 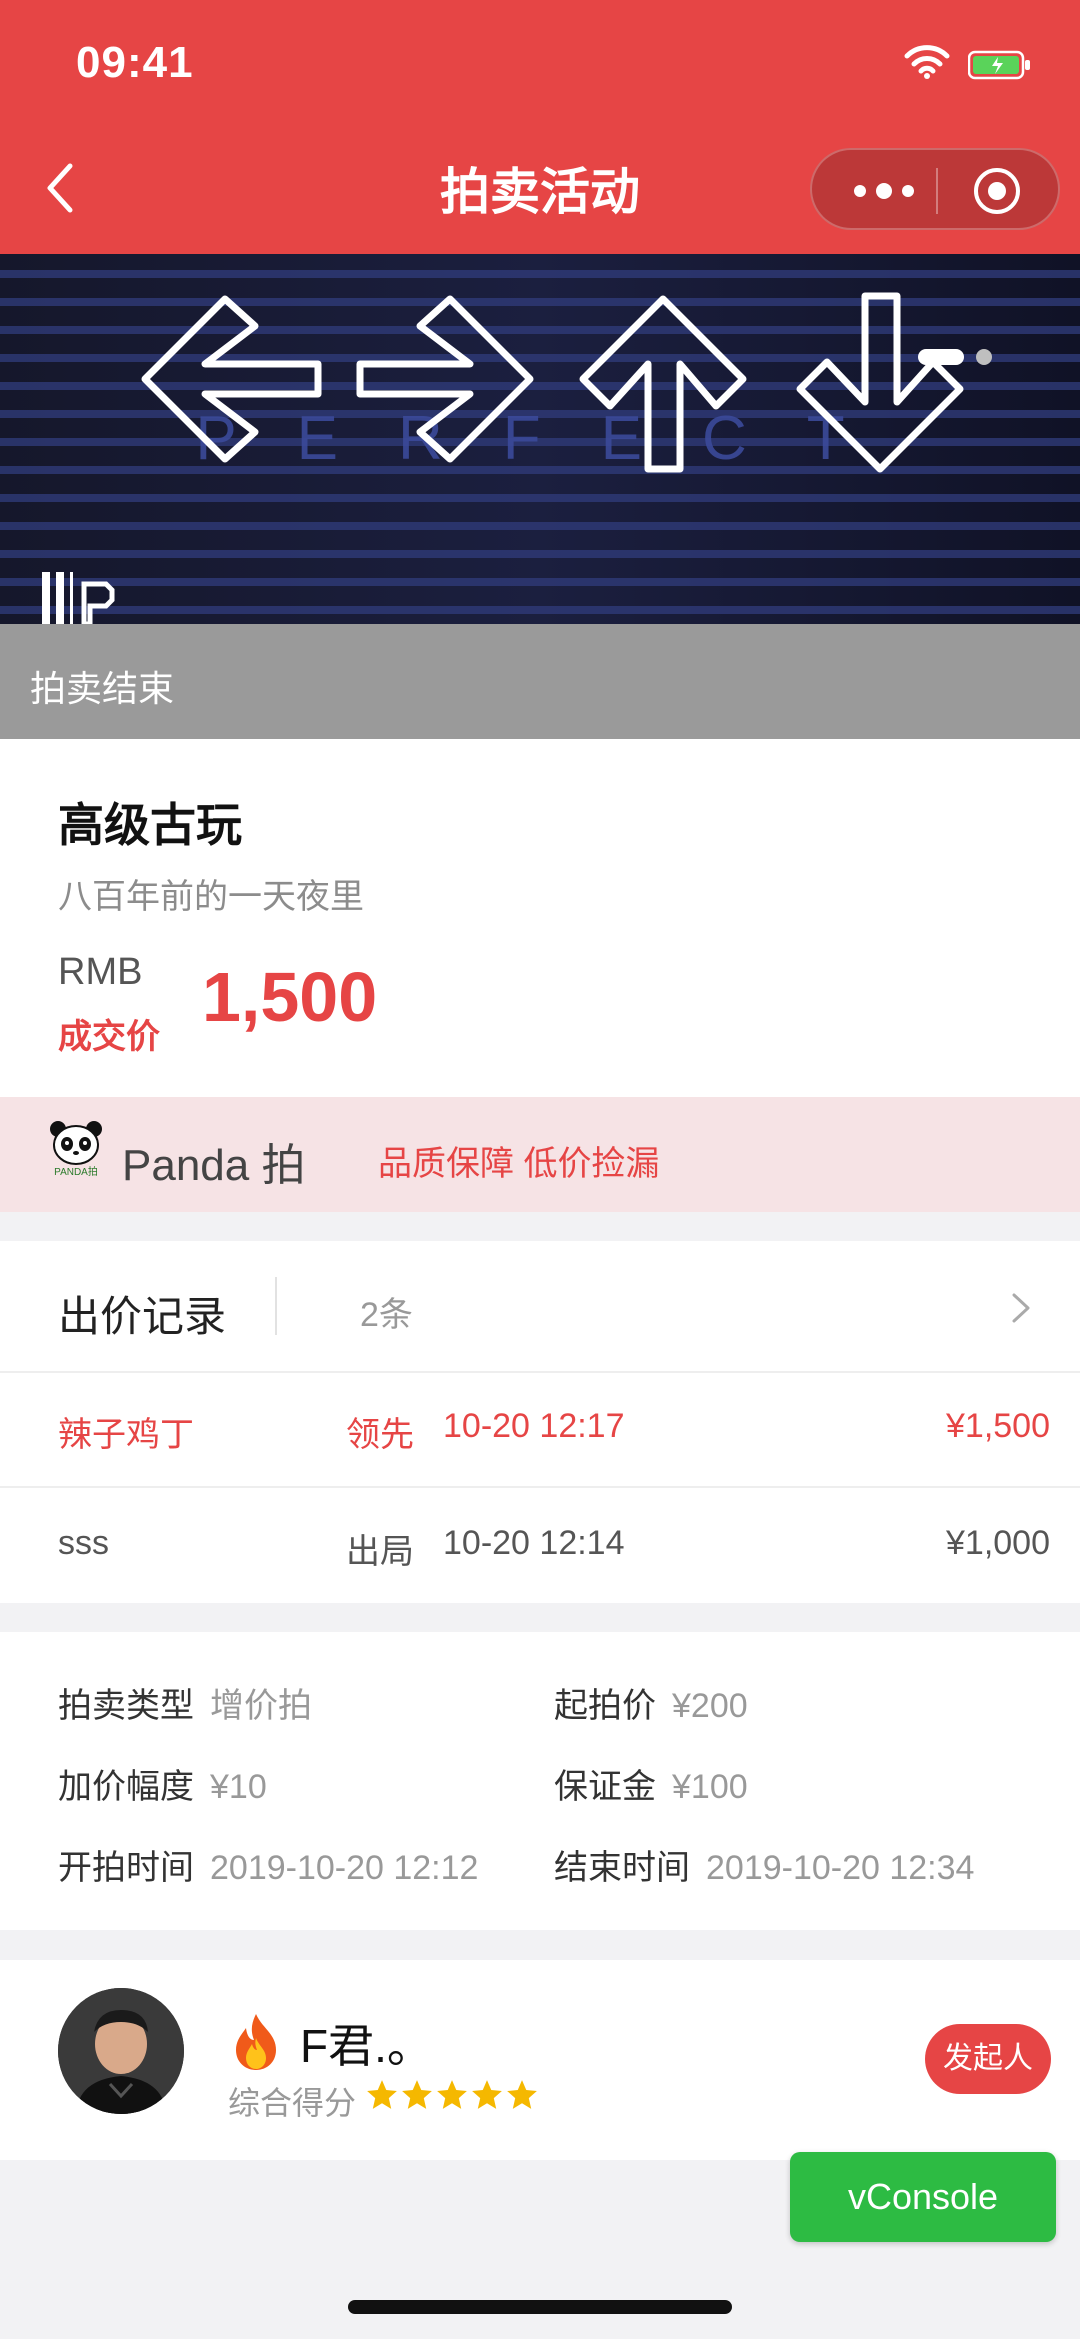 I want to click on avatar, so click(x=121, y=2051).